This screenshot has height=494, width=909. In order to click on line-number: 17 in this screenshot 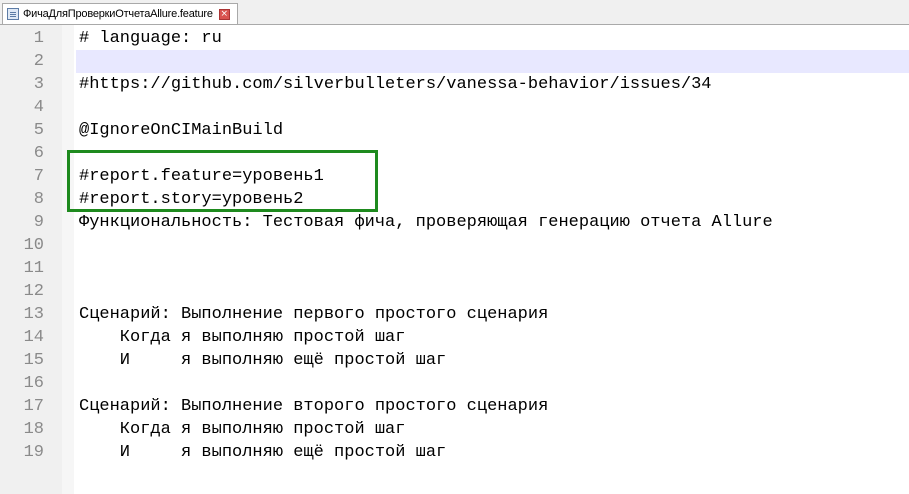, I will do `click(33, 406)`.